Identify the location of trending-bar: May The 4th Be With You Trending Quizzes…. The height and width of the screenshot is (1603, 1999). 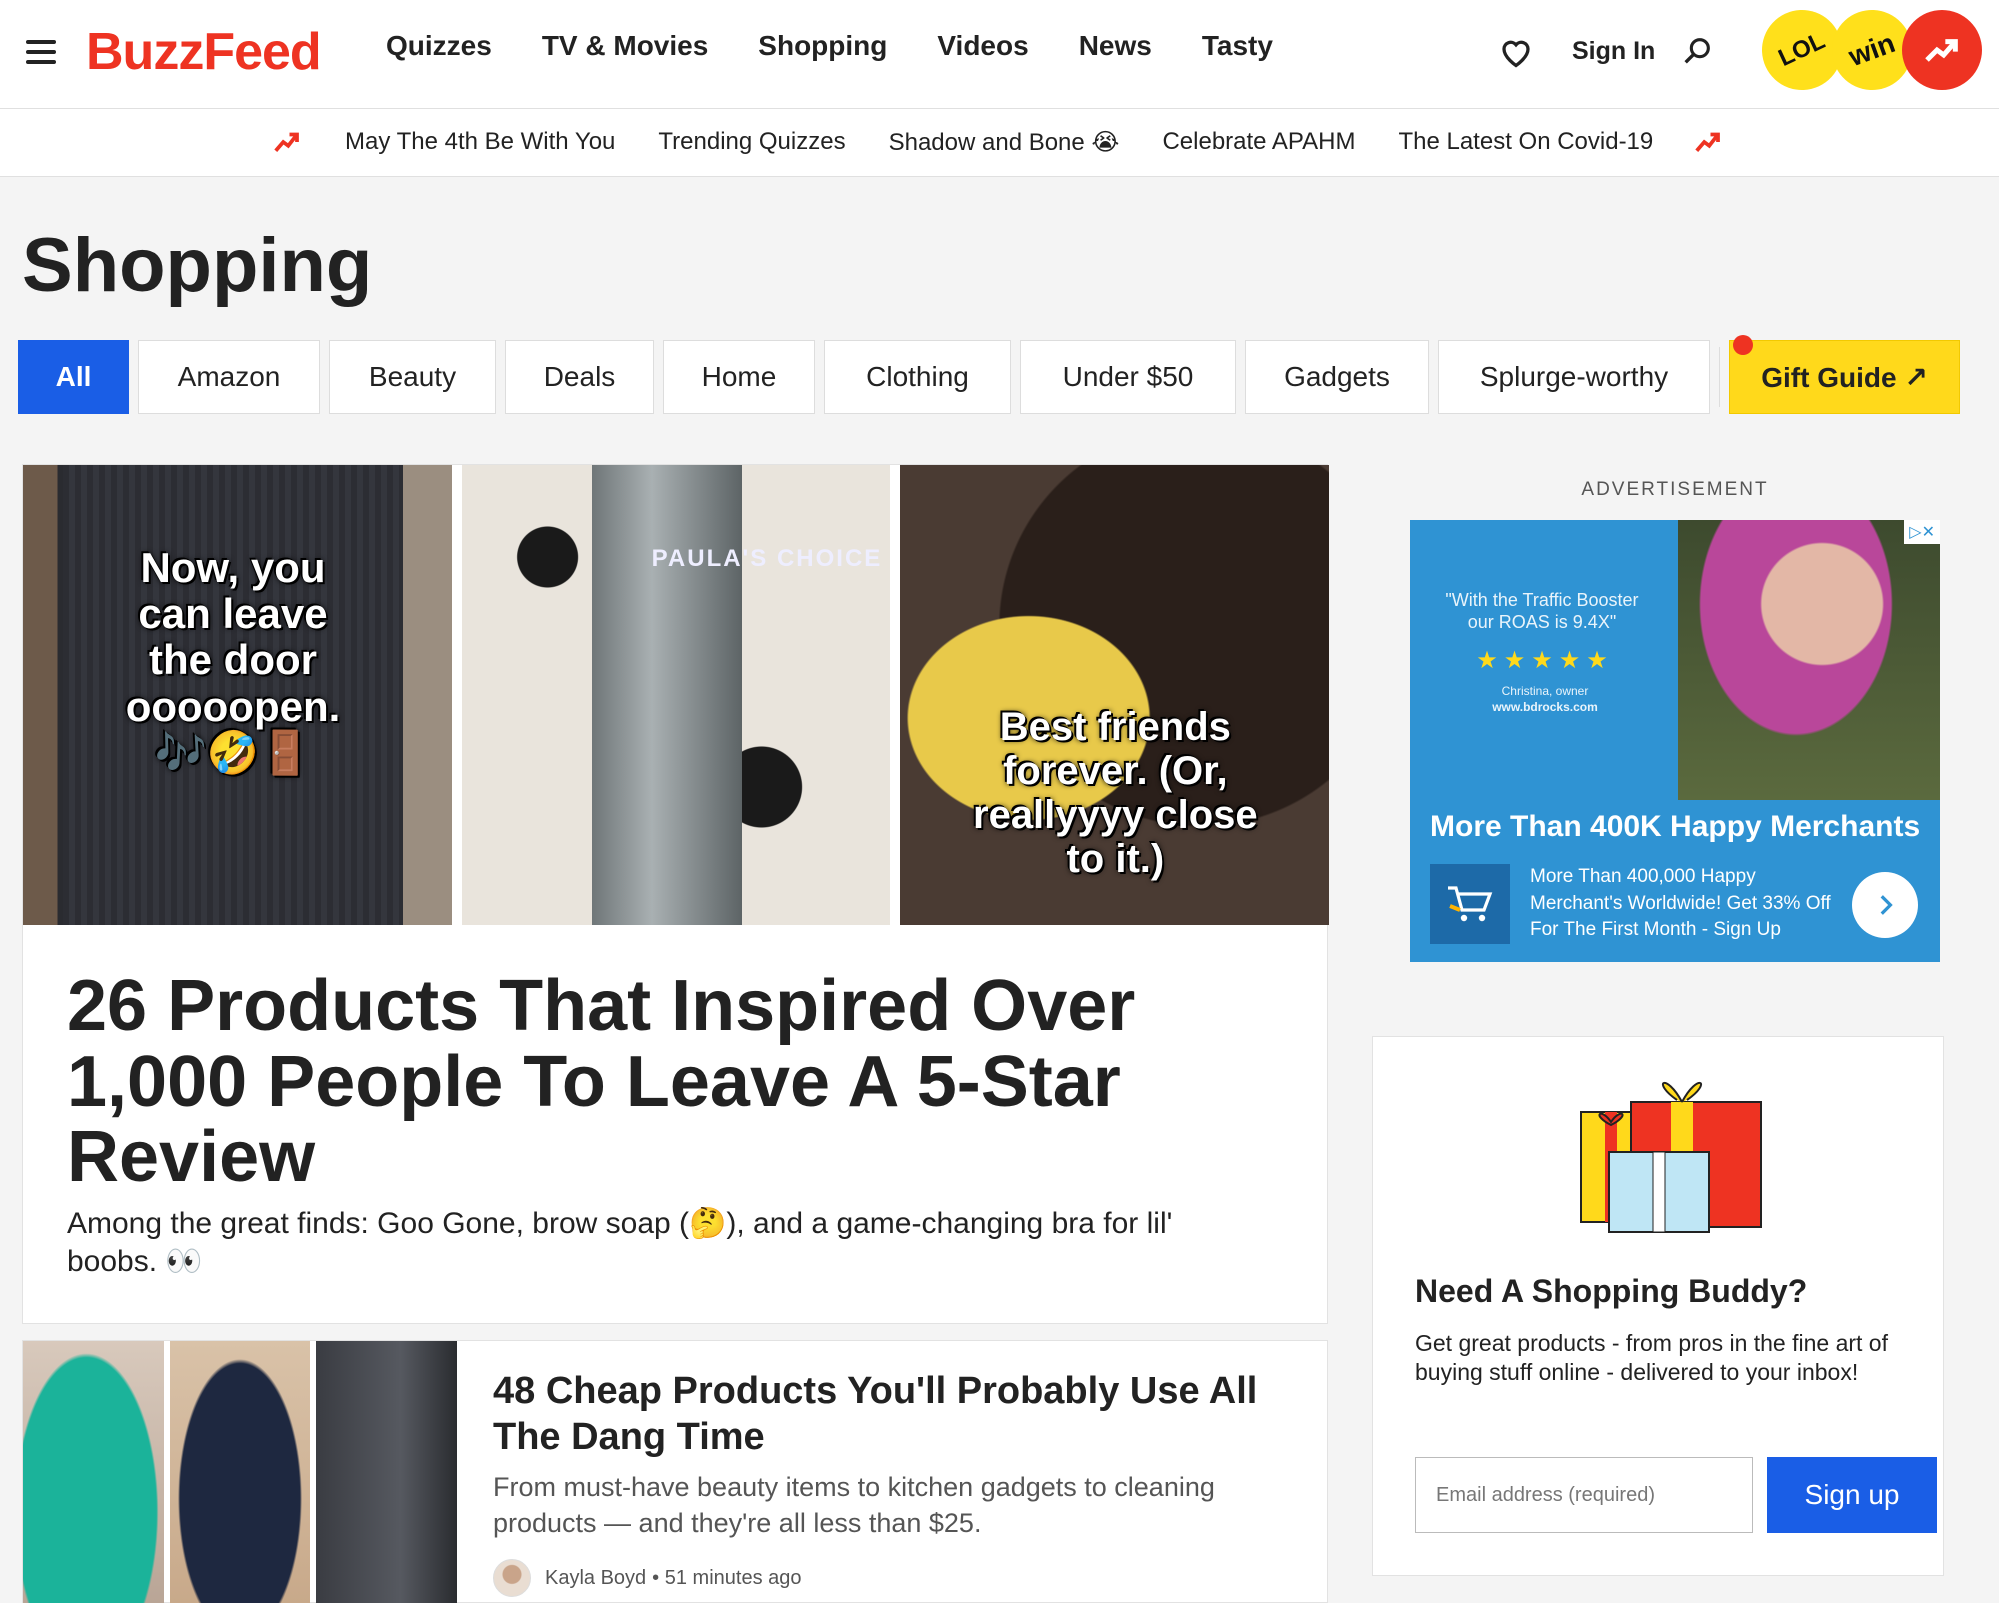
(999, 143).